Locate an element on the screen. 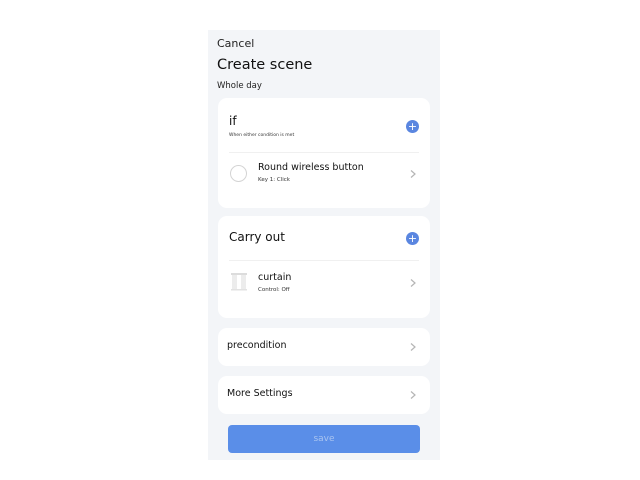 The height and width of the screenshot is (480, 640). more-settings-row: More Settings is located at coordinates (324, 395).